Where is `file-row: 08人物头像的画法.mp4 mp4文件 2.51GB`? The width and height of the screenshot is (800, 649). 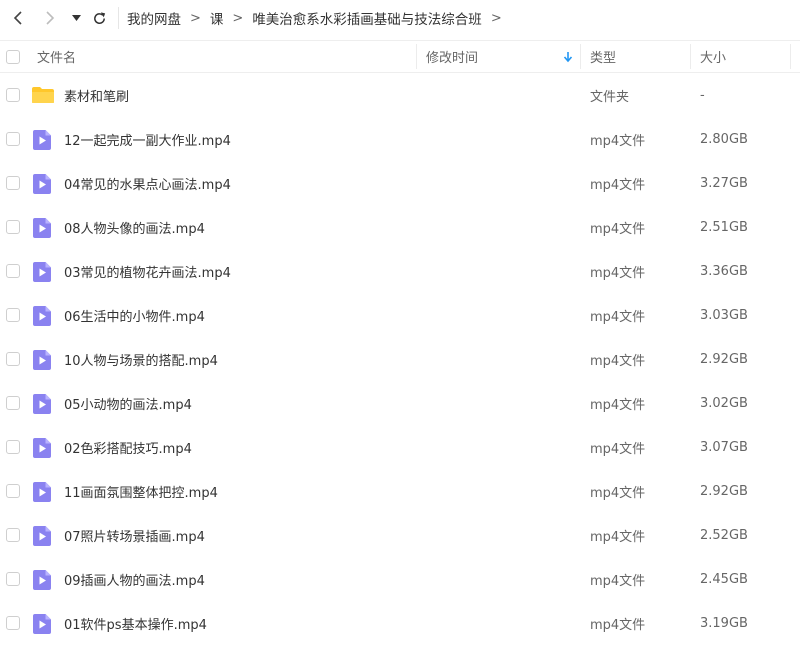 file-row: 08人物头像的画法.mp4 mp4文件 2.51GB is located at coordinates (400, 227).